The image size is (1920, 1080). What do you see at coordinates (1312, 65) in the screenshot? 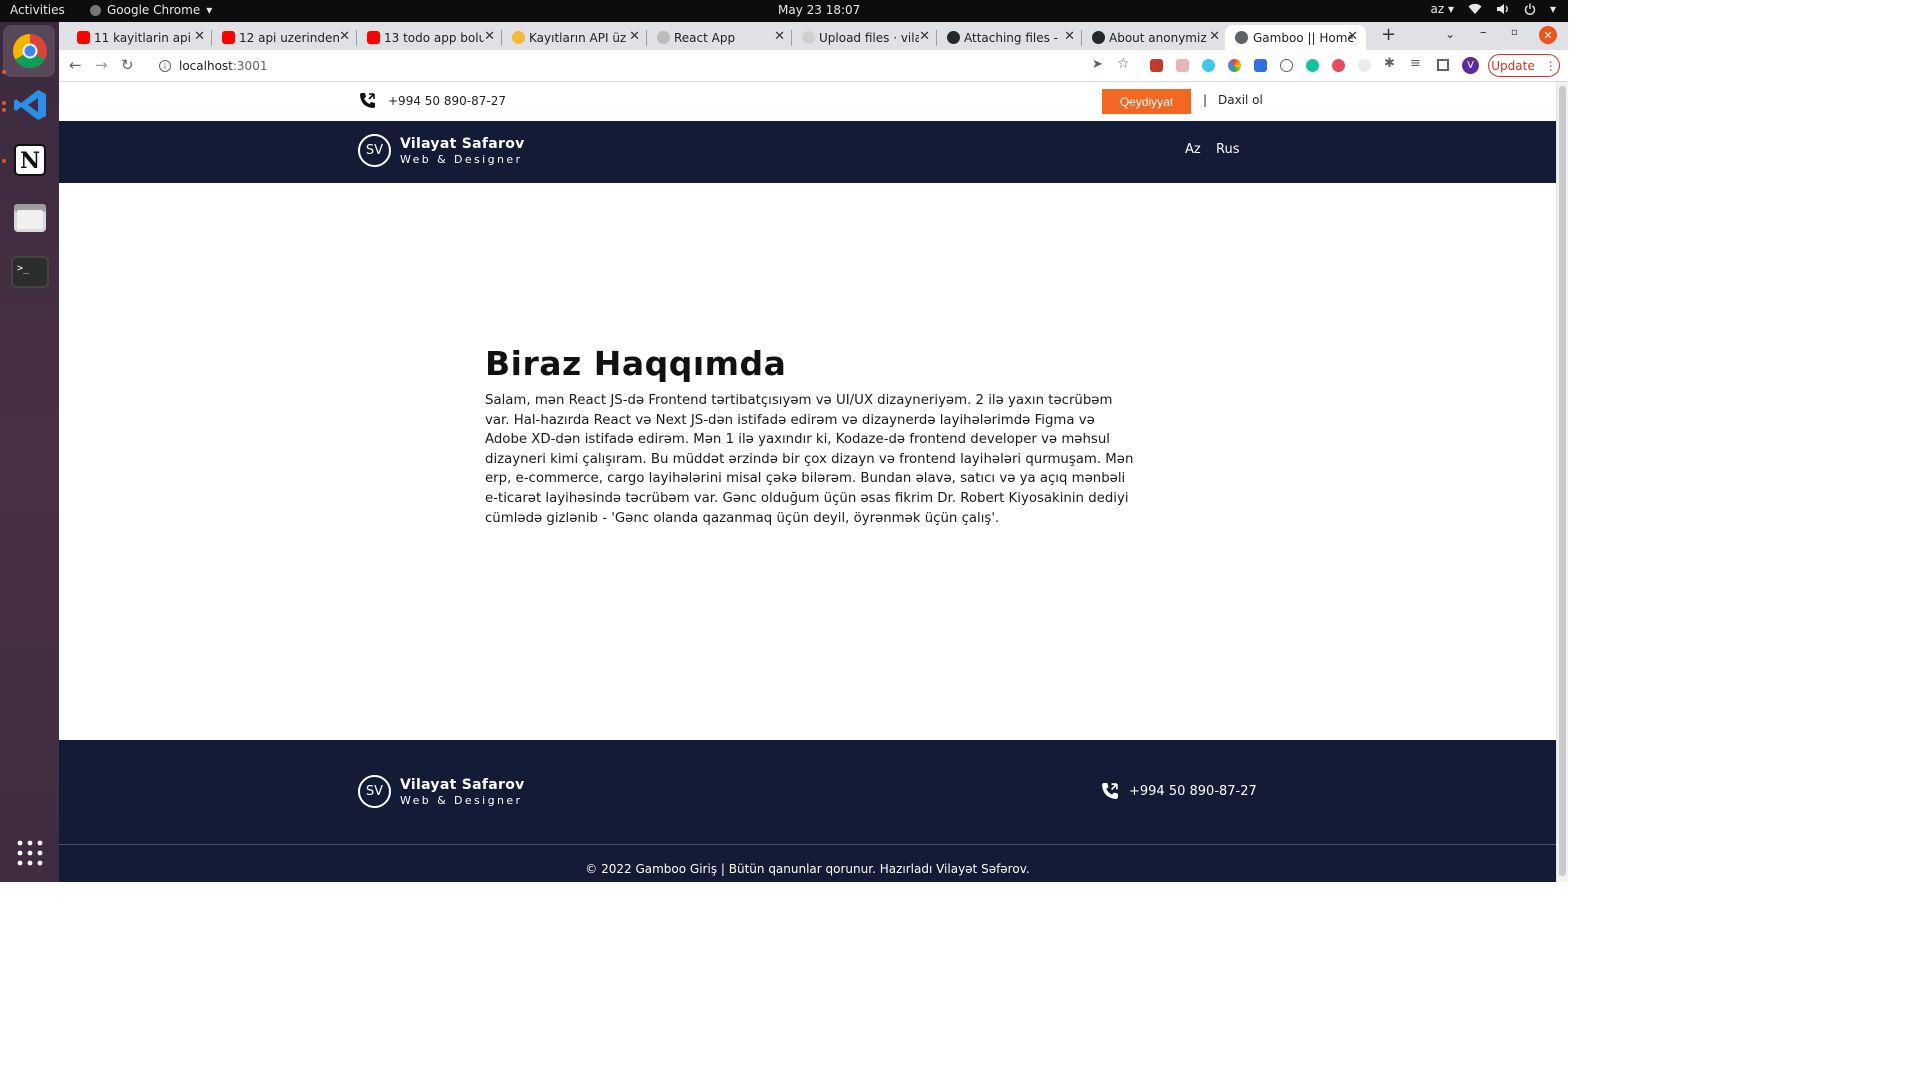
I see `grammarly-icon` at bounding box center [1312, 65].